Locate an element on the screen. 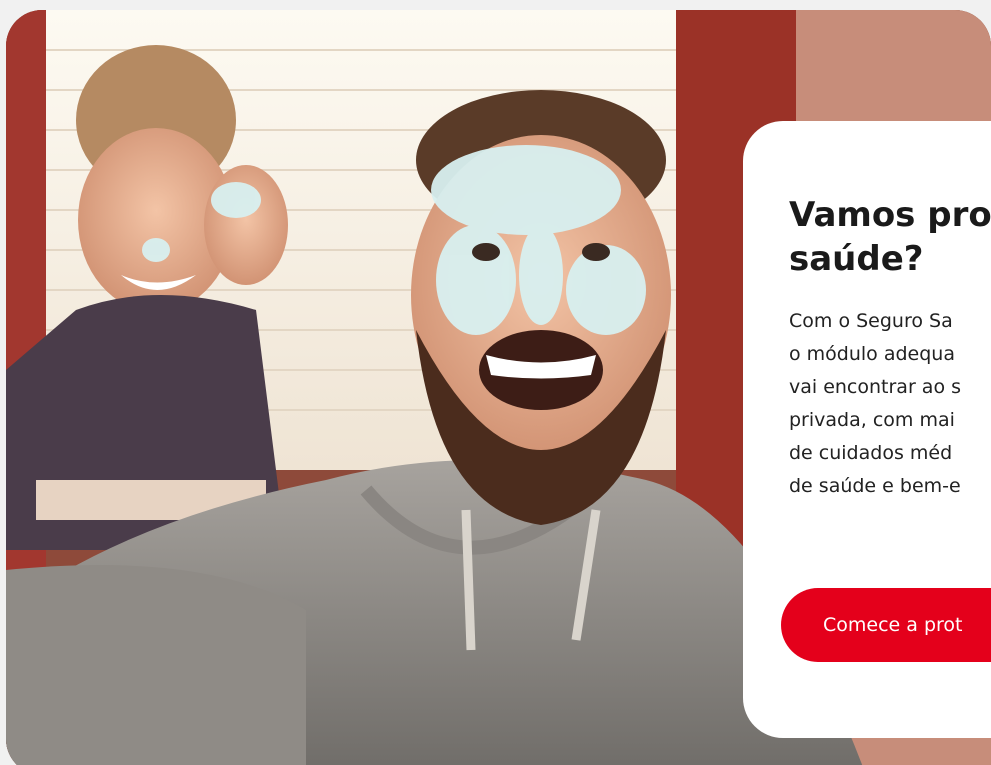 This screenshot has height=765, width=991. card-description-line: vai encontrar ao s is located at coordinates (875, 387).